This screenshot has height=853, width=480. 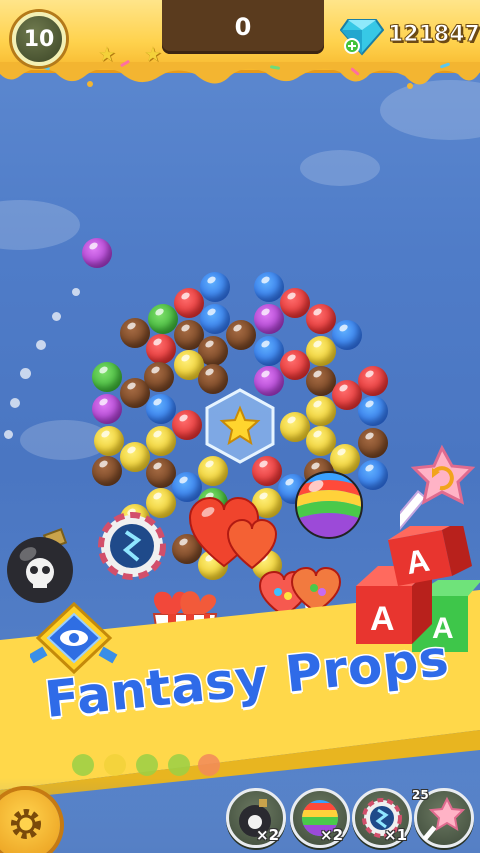 I want to click on hearts-icon, so click(x=233, y=533).